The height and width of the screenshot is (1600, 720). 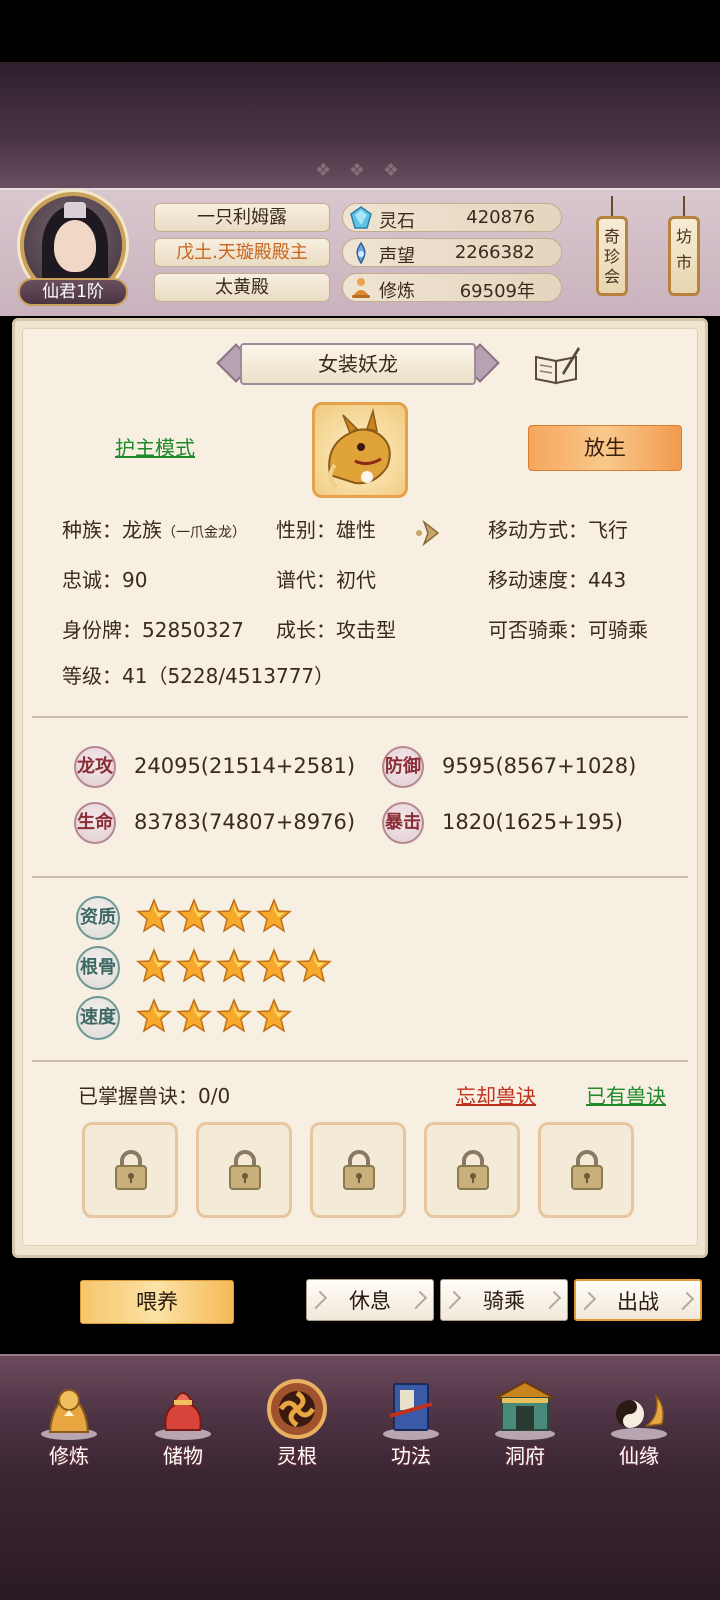 What do you see at coordinates (608, 530) in the screenshot?
I see `move-type-value: 飞行` at bounding box center [608, 530].